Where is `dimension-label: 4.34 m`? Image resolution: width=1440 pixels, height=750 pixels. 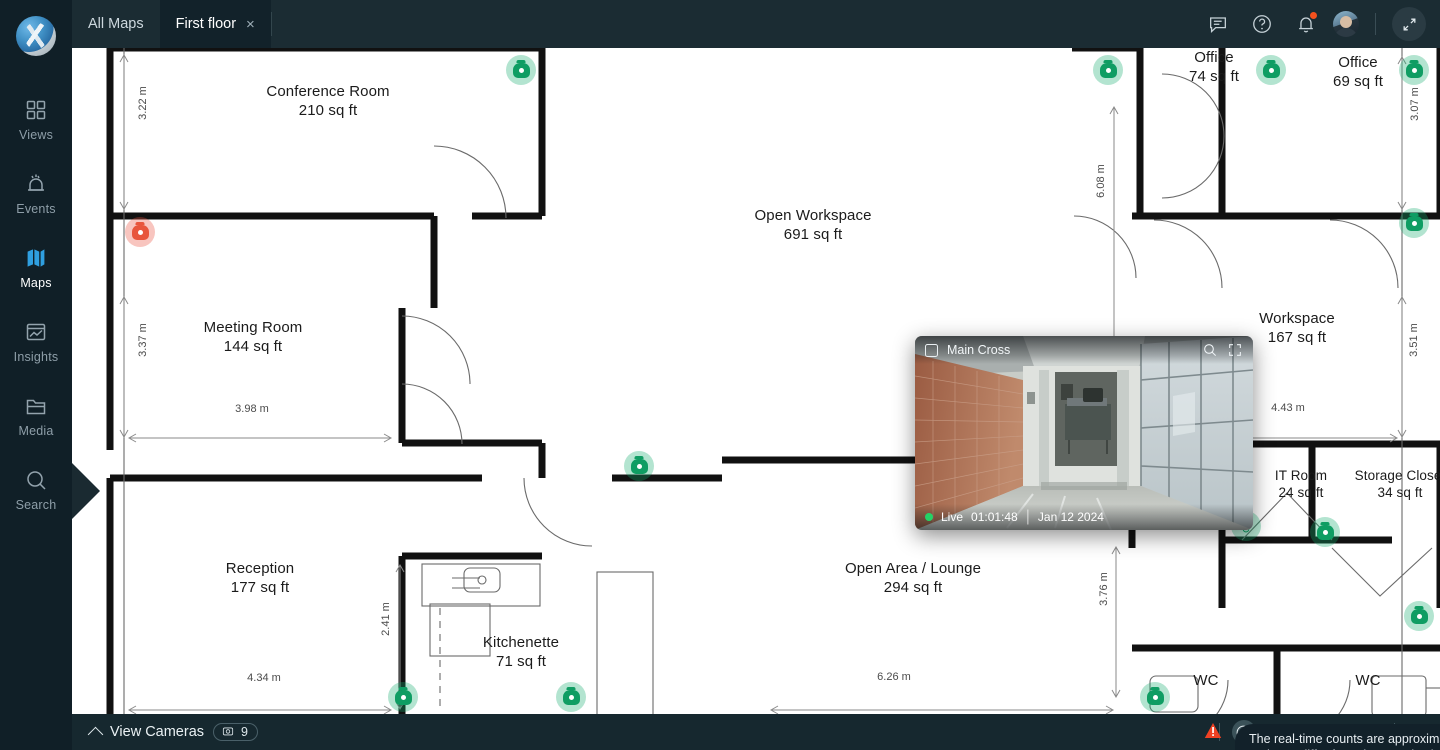 dimension-label: 4.34 m is located at coordinates (264, 678).